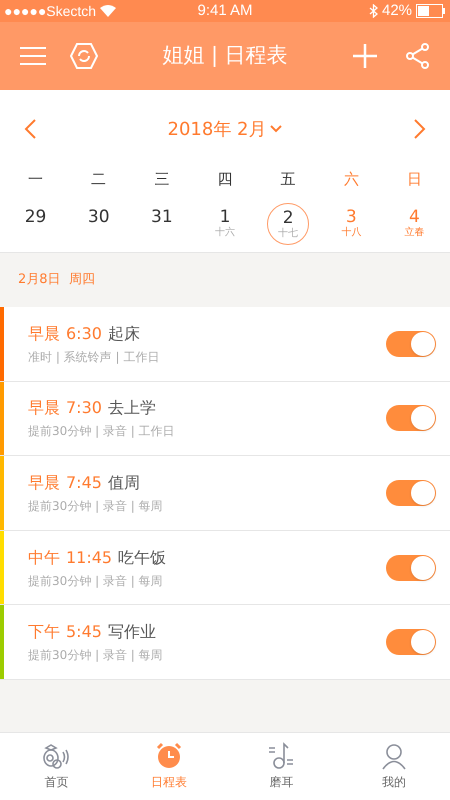  I want to click on wifi-icon, so click(108, 11).